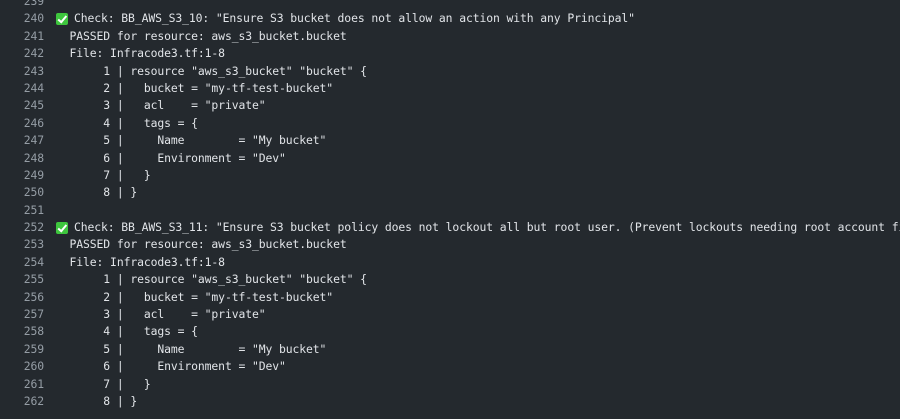  Describe the element at coordinates (22, 36) in the screenshot. I see `line-number: 241` at that location.